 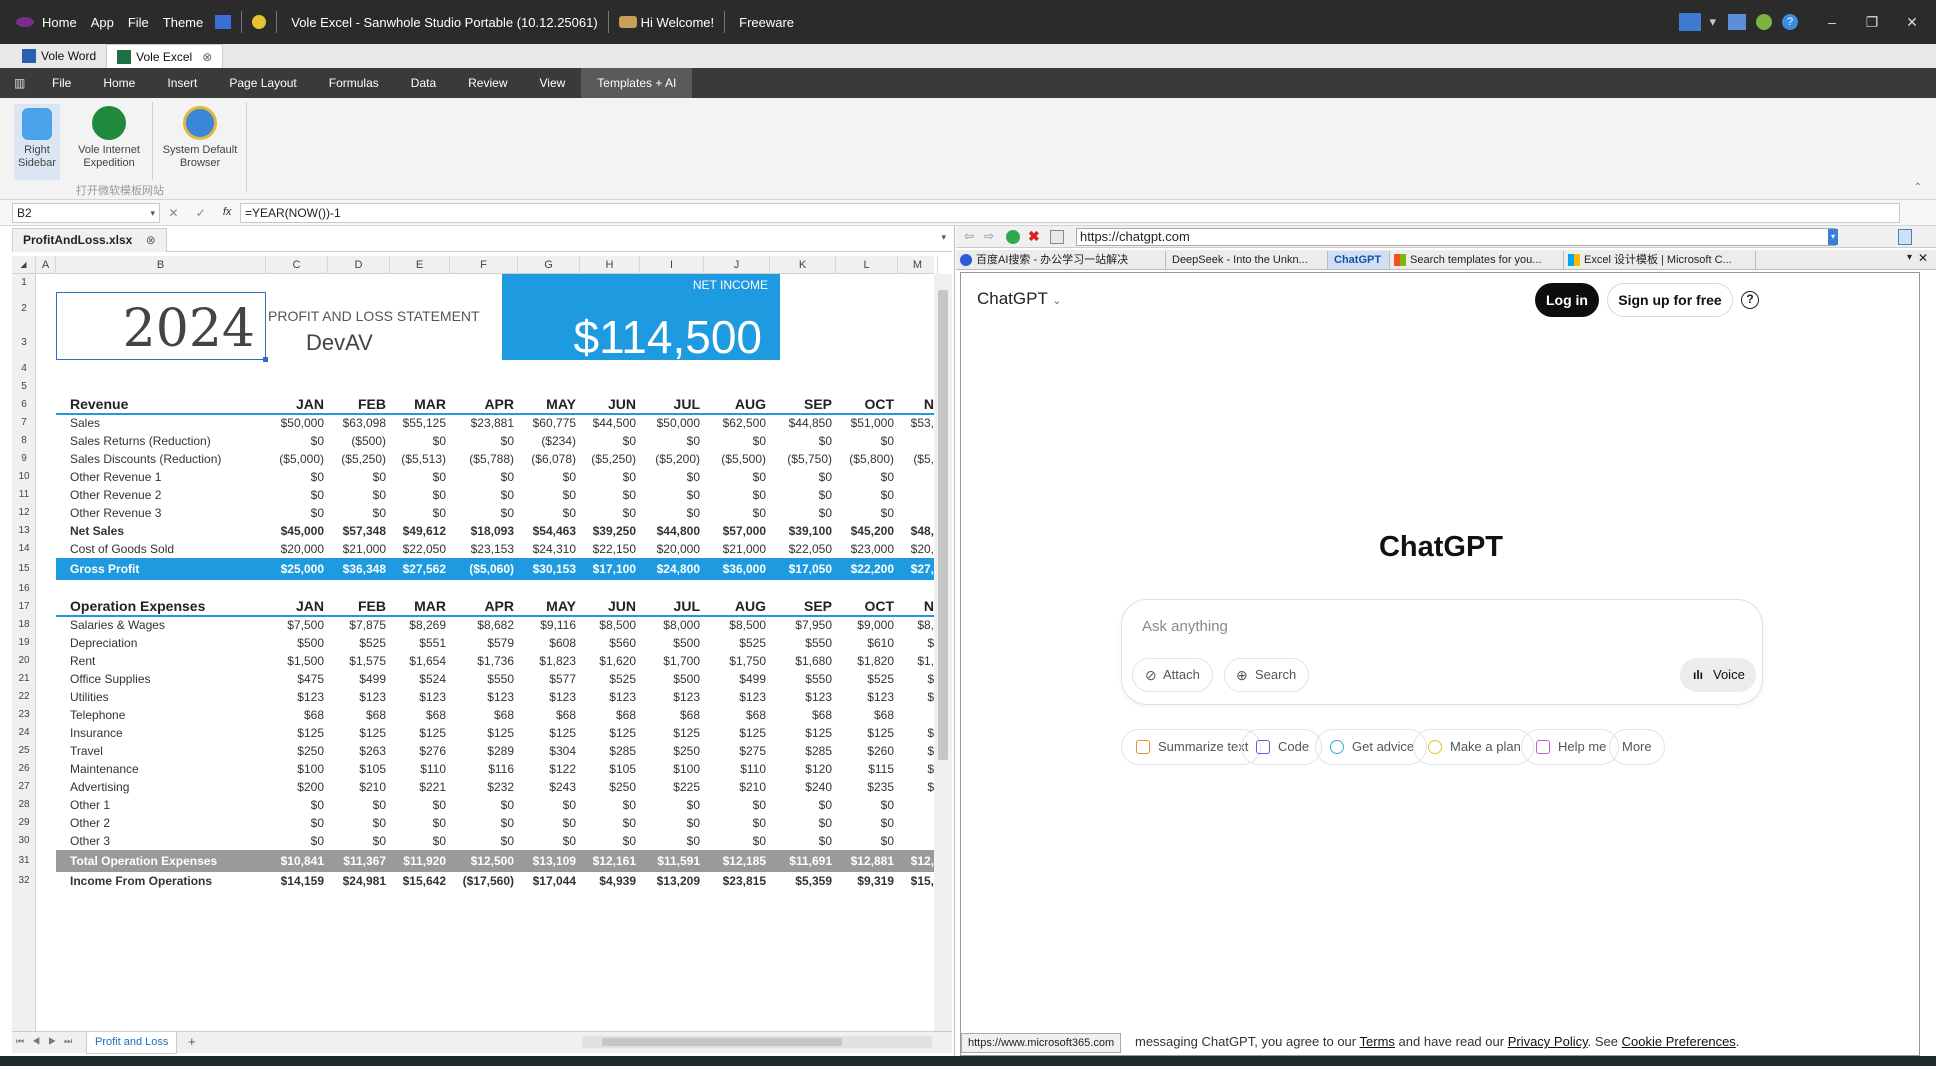 I want to click on value-cell: $1,700, so click(x=681, y=661).